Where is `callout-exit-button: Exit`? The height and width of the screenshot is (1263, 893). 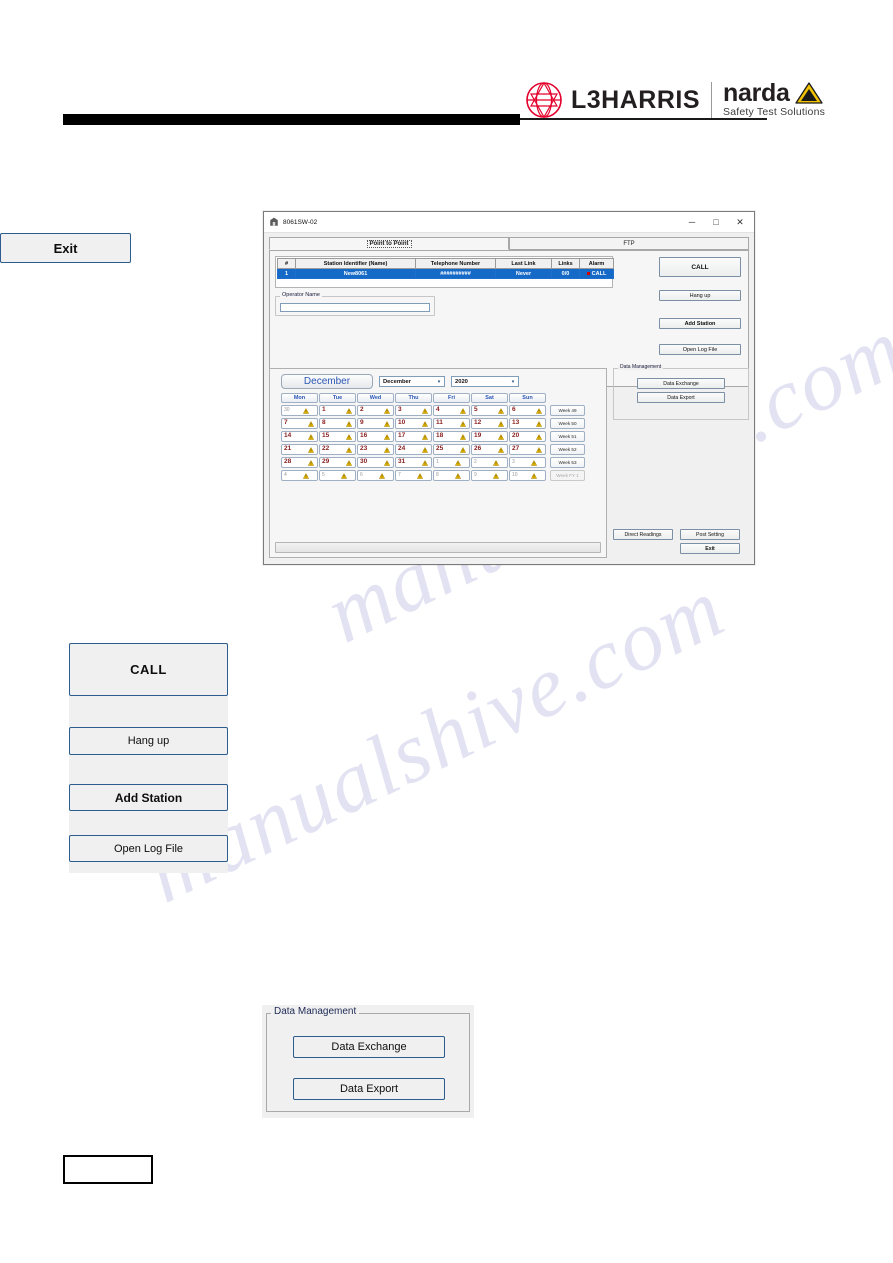 callout-exit-button: Exit is located at coordinates (65, 248).